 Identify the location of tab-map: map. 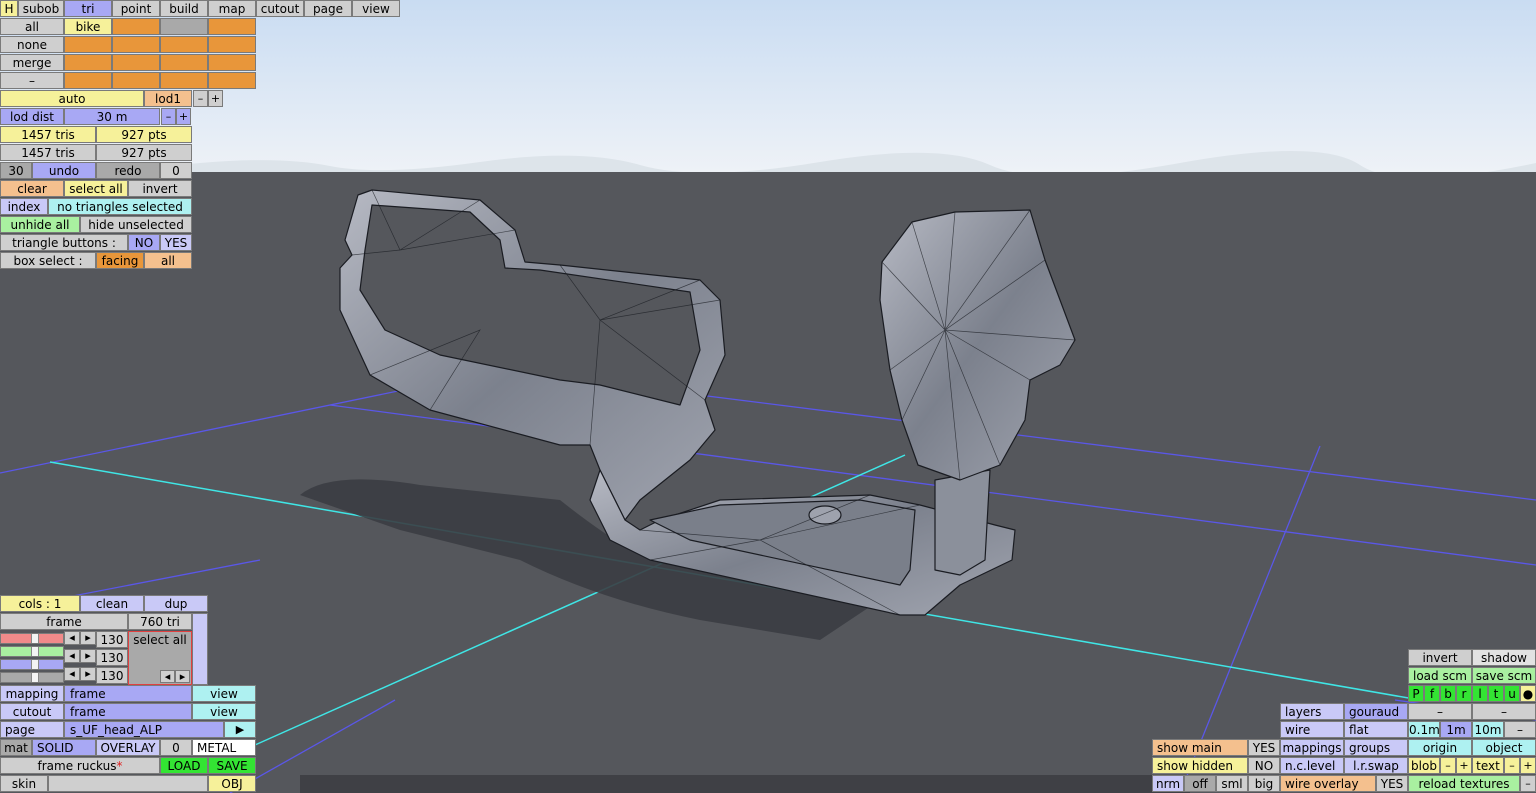
(232, 8).